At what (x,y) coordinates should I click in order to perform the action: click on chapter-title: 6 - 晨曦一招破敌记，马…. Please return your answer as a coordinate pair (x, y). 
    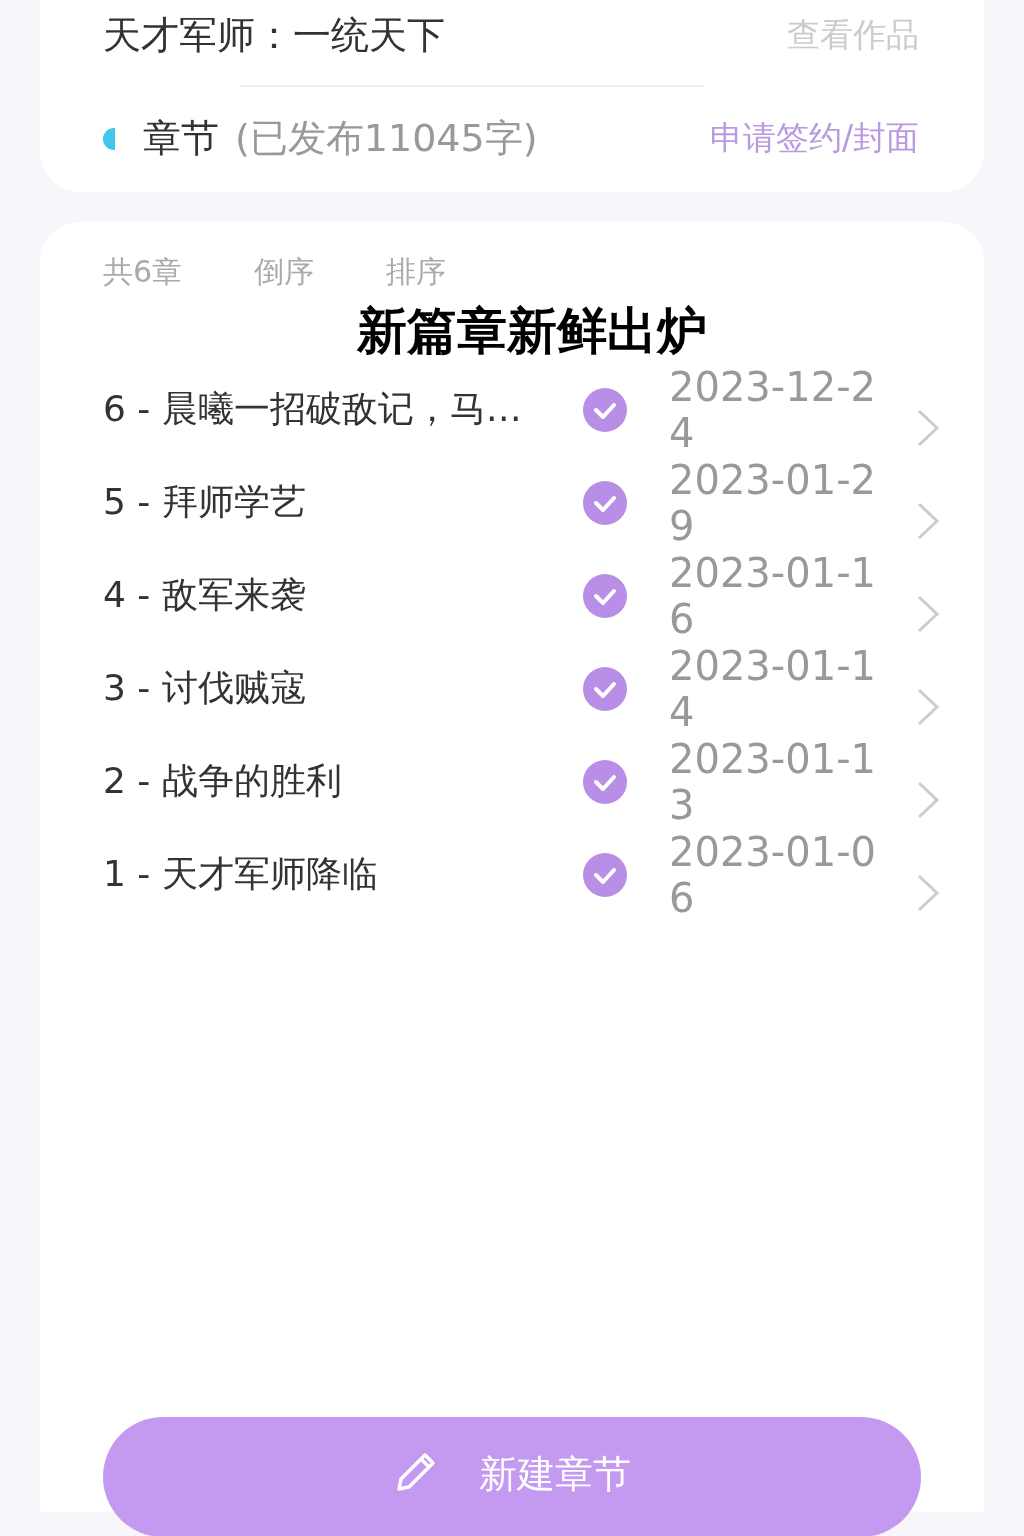
    Looking at the image, I should click on (343, 409).